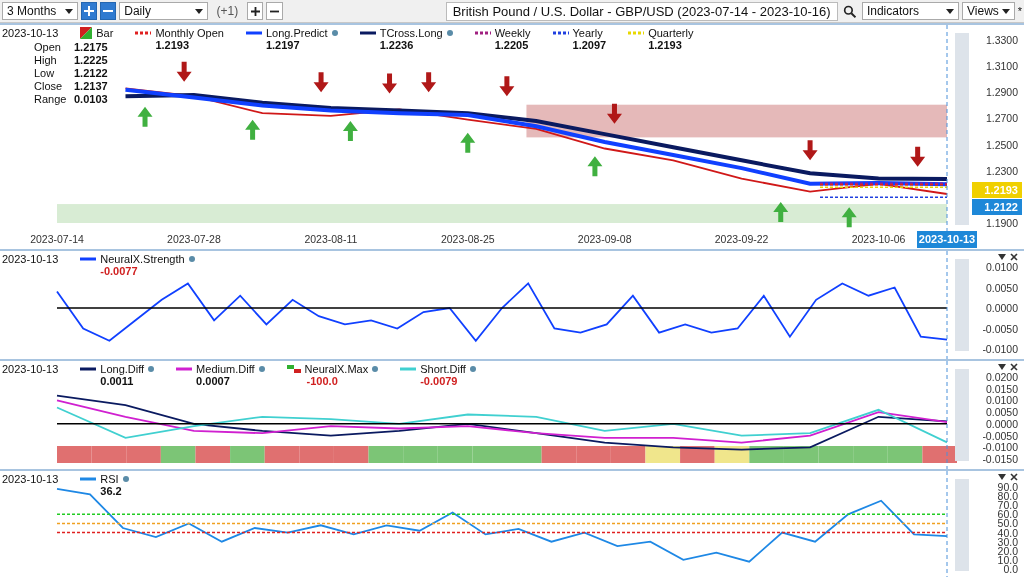  What do you see at coordinates (282, 45) in the screenshot?
I see `legend-value: 1.2197` at bounding box center [282, 45].